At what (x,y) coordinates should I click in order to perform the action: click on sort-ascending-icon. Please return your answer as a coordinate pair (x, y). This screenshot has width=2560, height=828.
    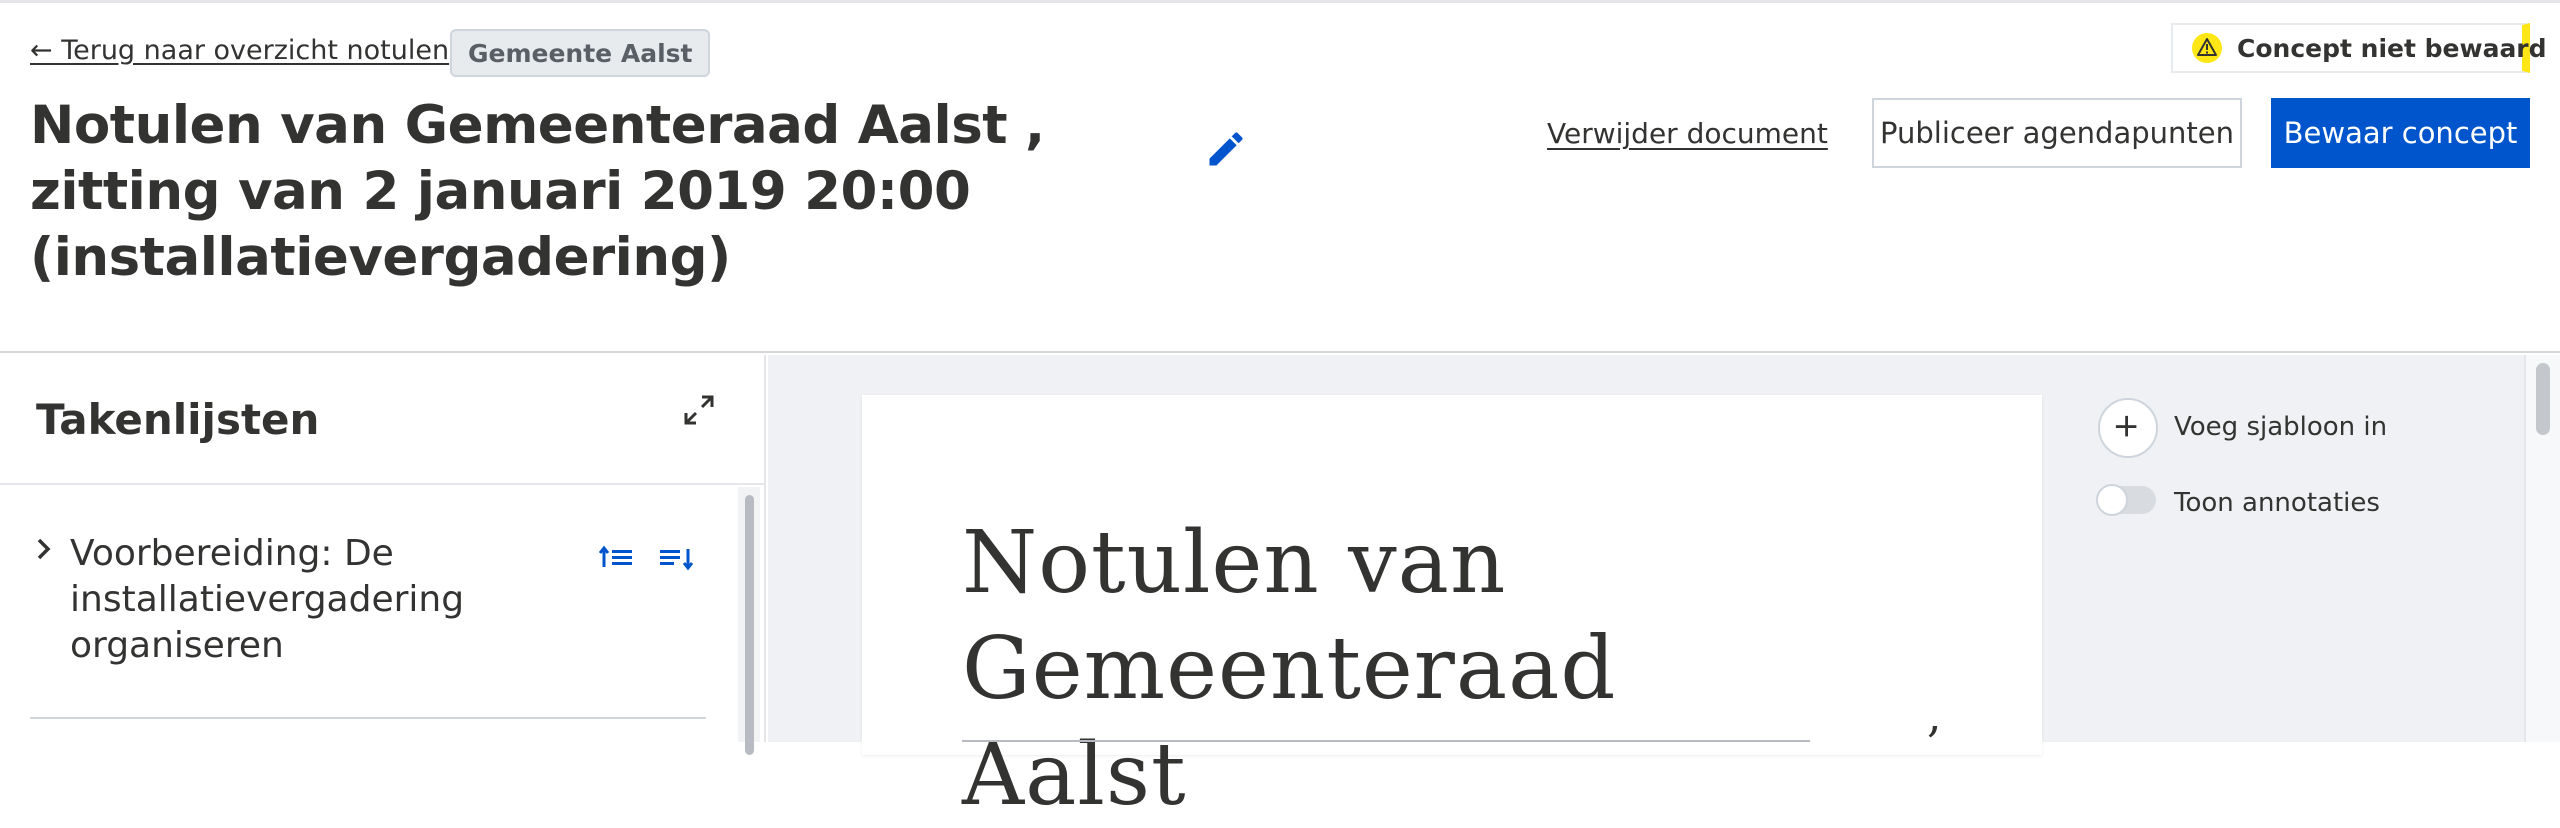
    Looking at the image, I should click on (617, 557).